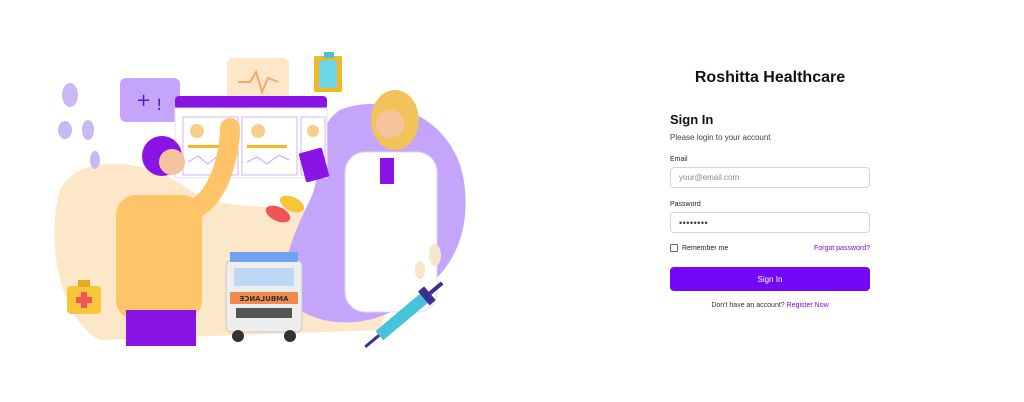  I want to click on remember-me-control: Remember me, so click(699, 248).